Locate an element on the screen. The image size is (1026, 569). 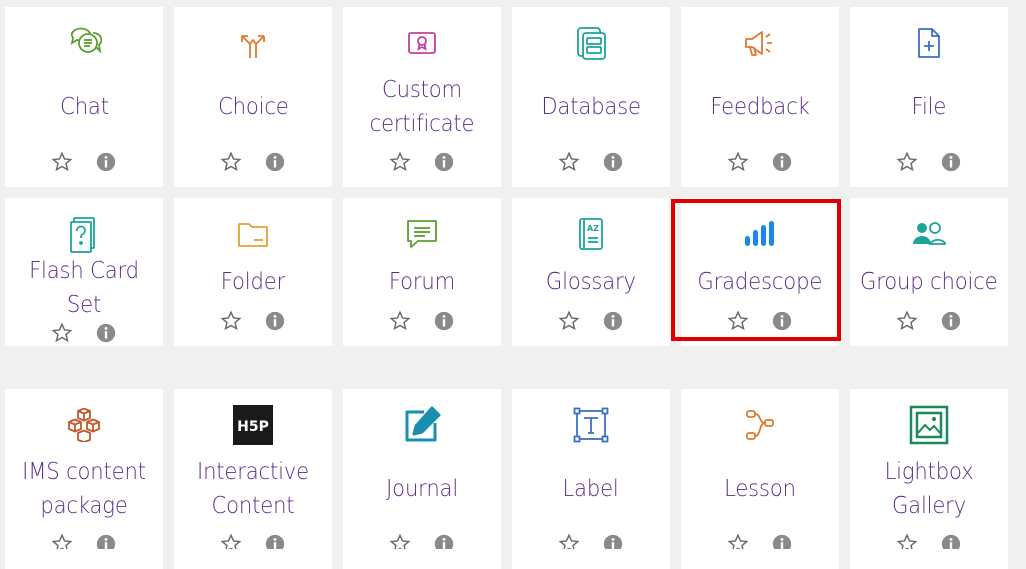
tile-label: Journal is located at coordinates (422, 489).